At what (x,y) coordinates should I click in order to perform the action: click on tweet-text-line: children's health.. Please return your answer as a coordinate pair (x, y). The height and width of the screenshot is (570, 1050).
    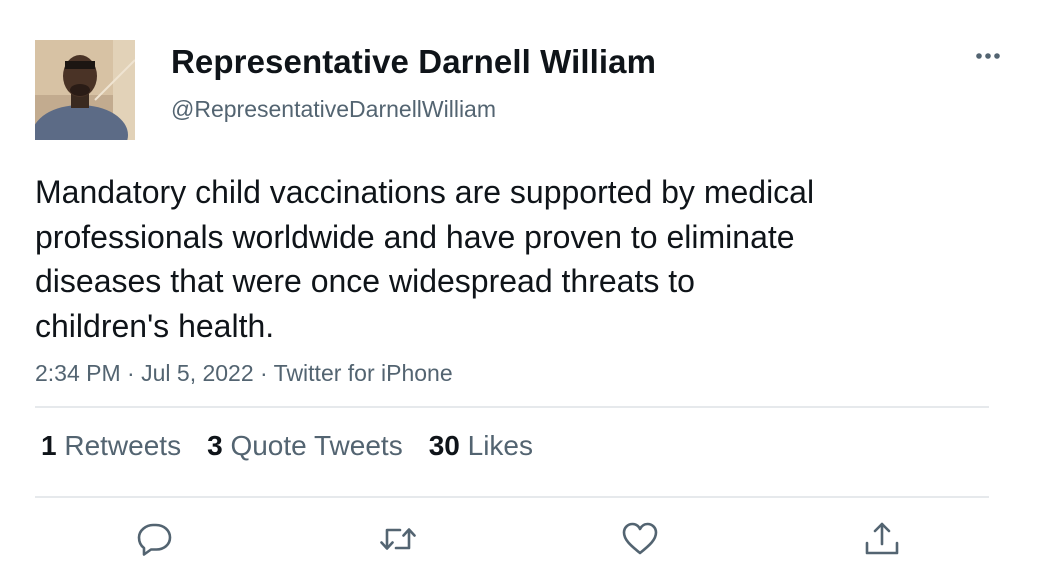
    Looking at the image, I should click on (155, 325).